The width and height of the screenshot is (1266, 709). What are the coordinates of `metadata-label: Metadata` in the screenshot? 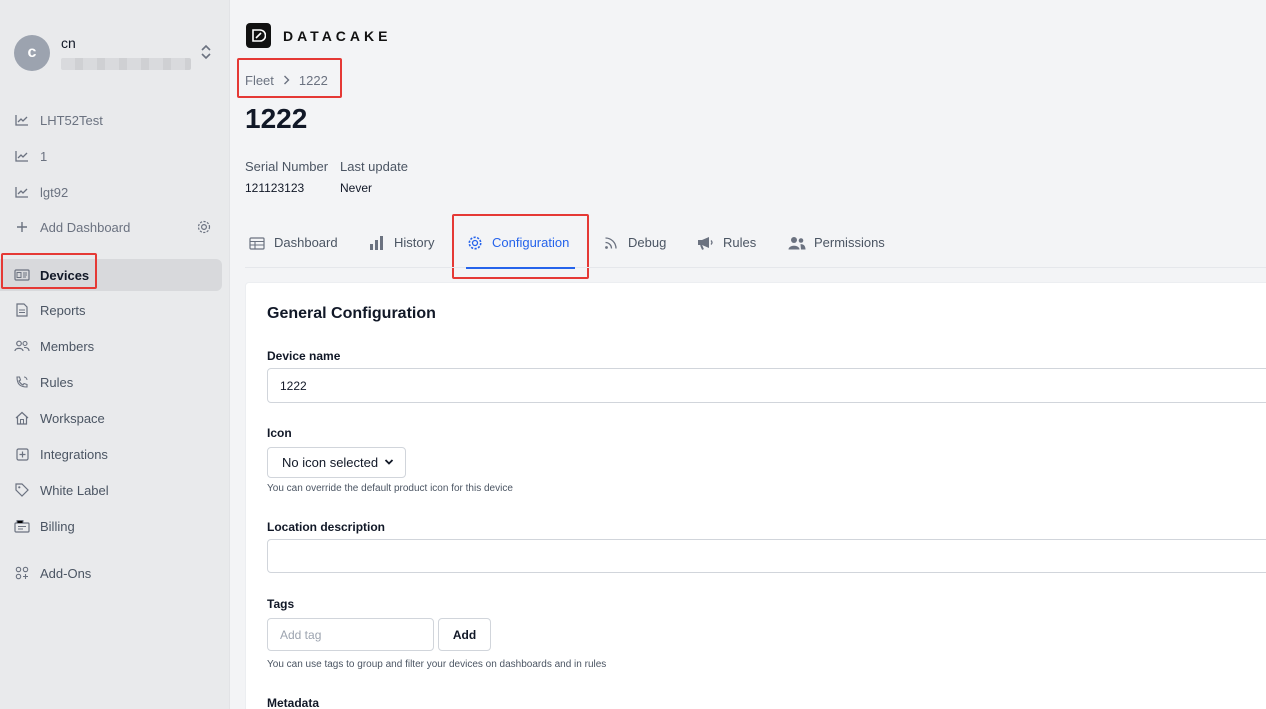 It's located at (293, 702).